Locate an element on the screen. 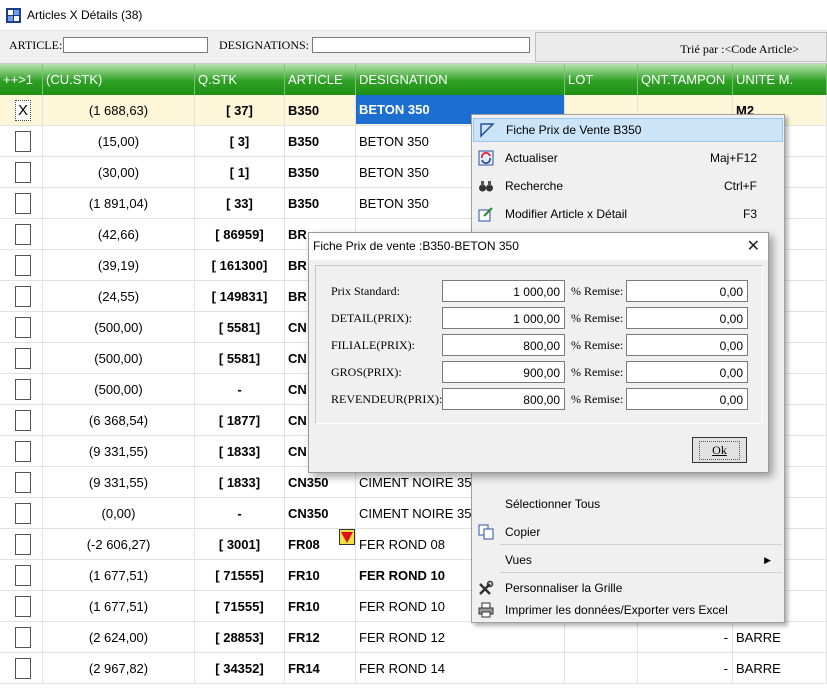 The height and width of the screenshot is (692, 827). app-icon is located at coordinates (13, 15).